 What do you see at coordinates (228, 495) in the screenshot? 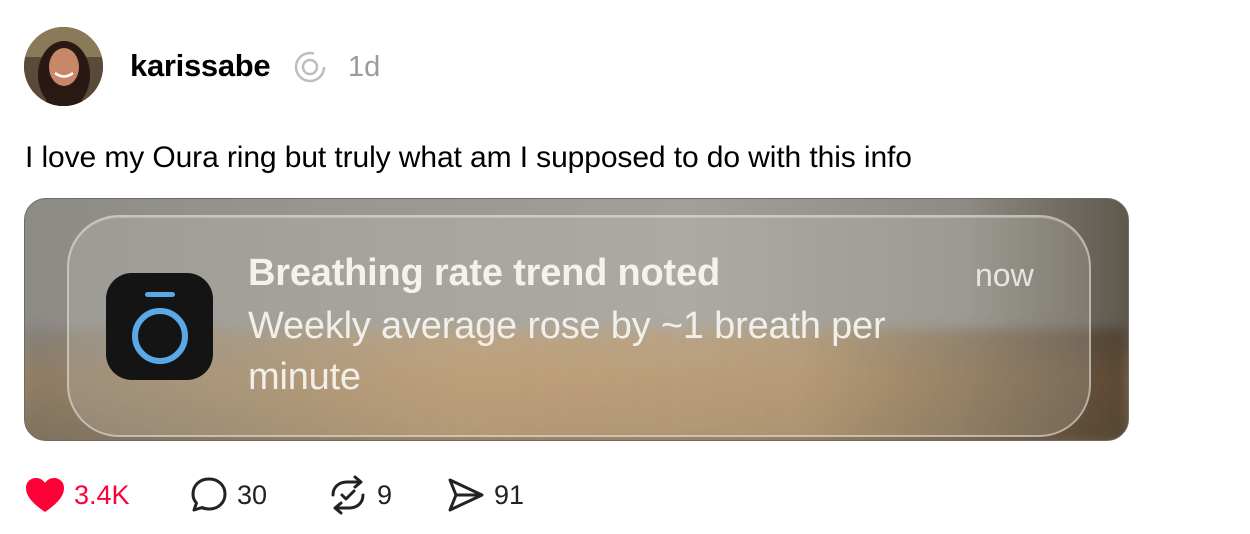
I see `comment-button: 30` at bounding box center [228, 495].